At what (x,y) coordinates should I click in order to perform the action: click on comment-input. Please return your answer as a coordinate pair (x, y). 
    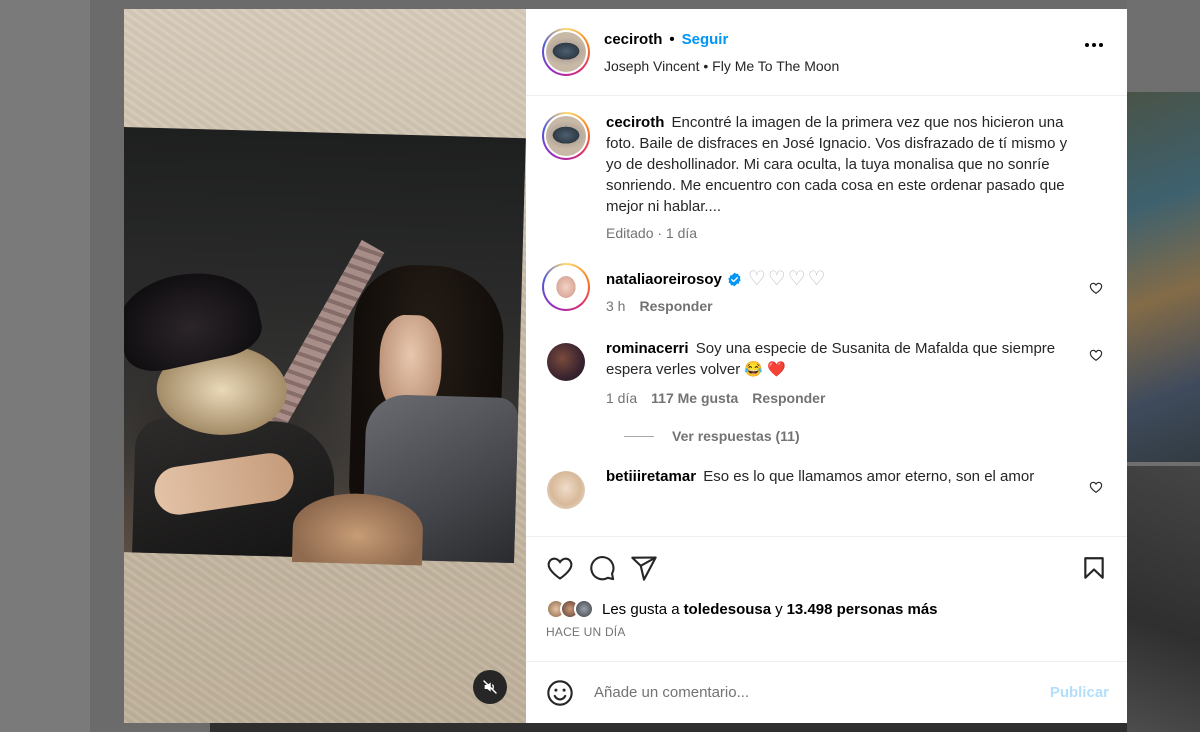
    Looking at the image, I should click on (822, 692).